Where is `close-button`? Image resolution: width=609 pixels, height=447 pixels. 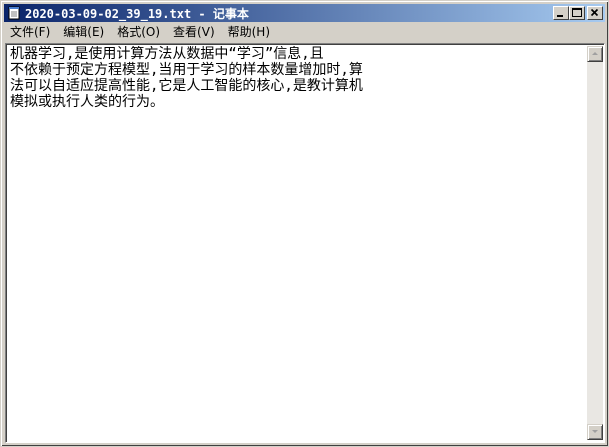
close-button is located at coordinates (595, 13).